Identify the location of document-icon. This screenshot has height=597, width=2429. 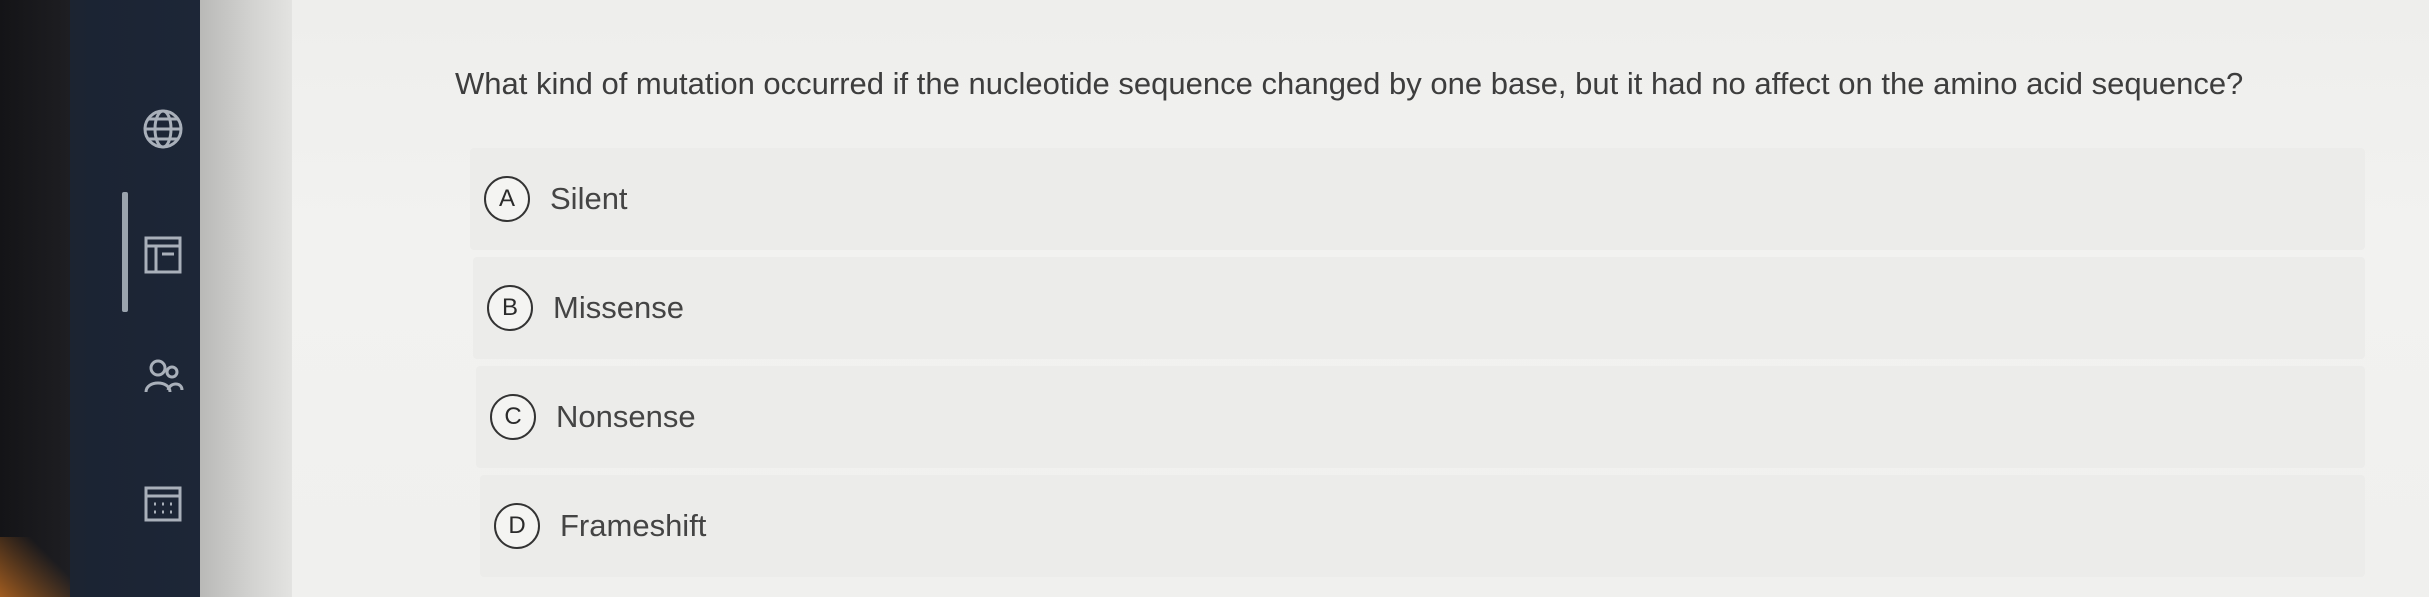
(163, 255).